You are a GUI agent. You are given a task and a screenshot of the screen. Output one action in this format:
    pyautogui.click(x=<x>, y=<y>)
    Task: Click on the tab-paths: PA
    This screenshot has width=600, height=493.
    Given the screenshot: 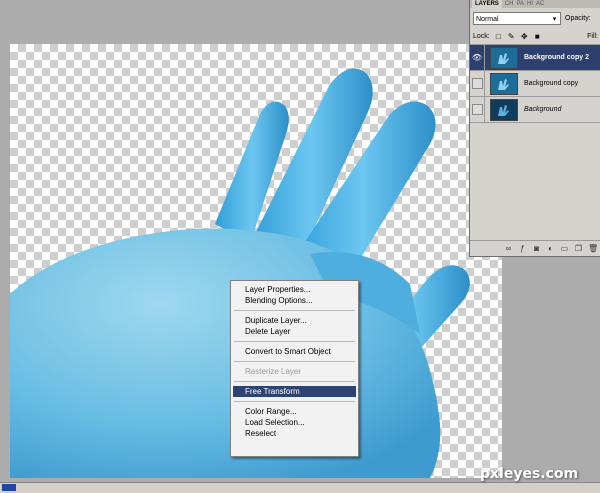 What is the action you would take?
    pyautogui.click(x=520, y=4)
    